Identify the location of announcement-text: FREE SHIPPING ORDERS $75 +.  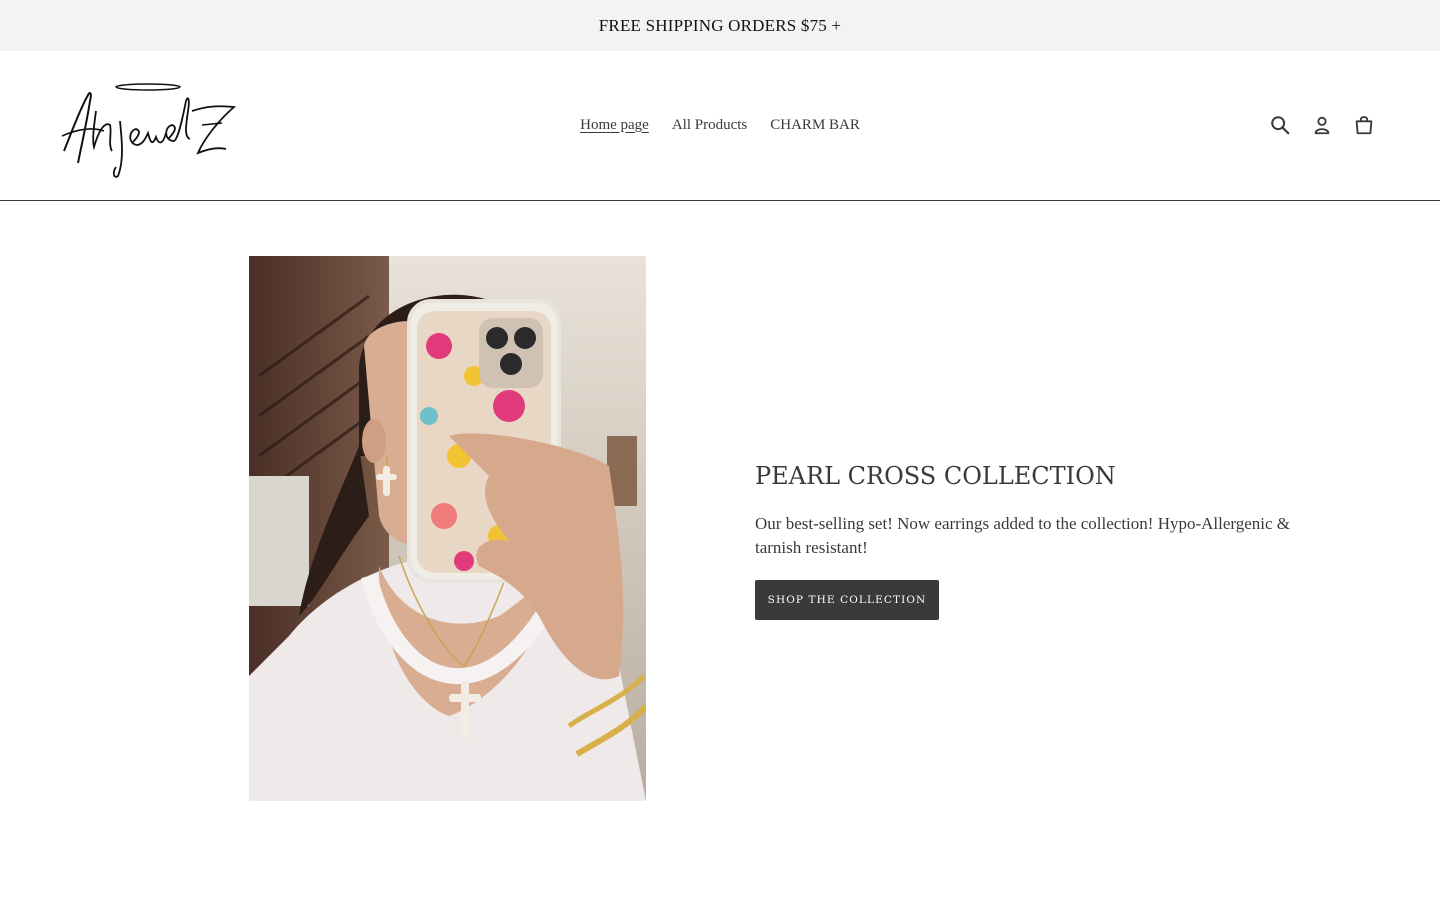
(720, 25).